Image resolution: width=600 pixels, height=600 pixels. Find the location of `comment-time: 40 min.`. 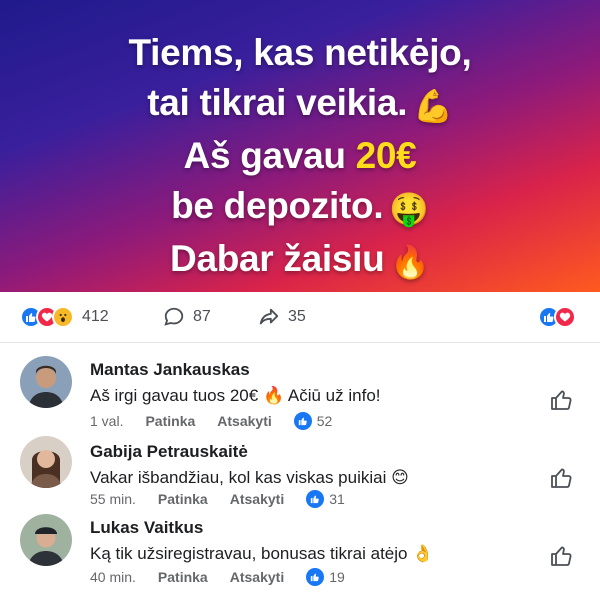

comment-time: 40 min. is located at coordinates (113, 577).